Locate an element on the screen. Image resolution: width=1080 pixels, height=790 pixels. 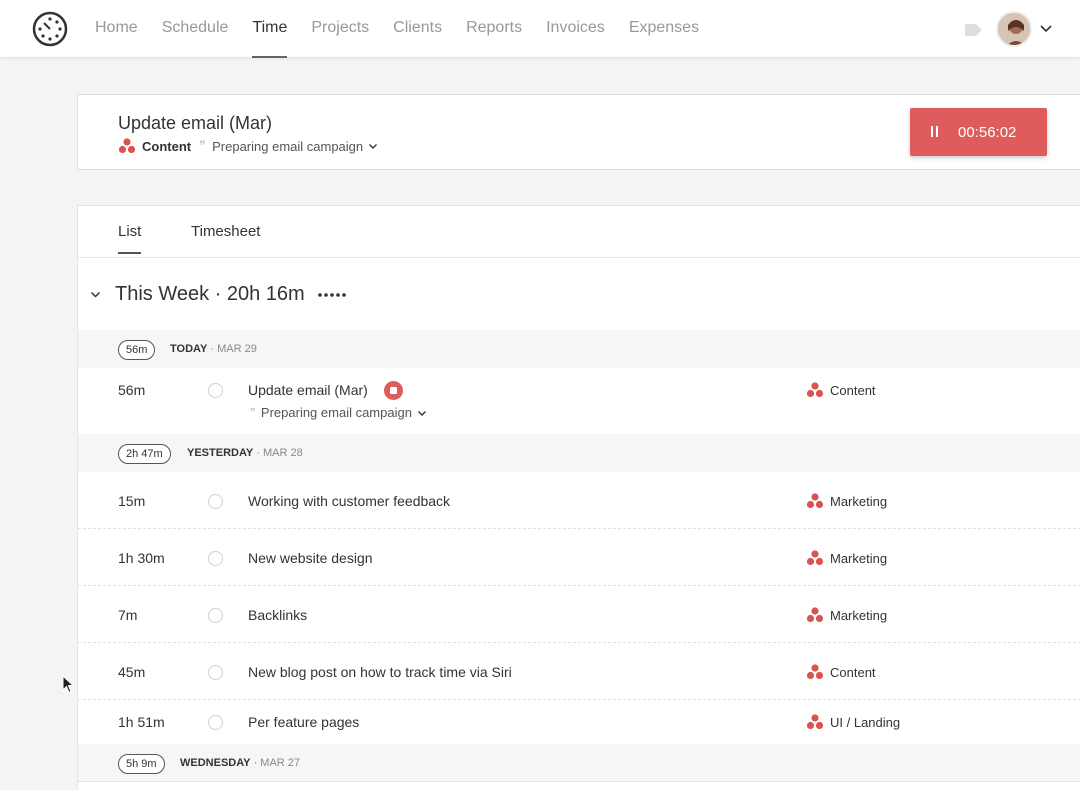
tab-timesheet: Timesheet is located at coordinates (225, 238).